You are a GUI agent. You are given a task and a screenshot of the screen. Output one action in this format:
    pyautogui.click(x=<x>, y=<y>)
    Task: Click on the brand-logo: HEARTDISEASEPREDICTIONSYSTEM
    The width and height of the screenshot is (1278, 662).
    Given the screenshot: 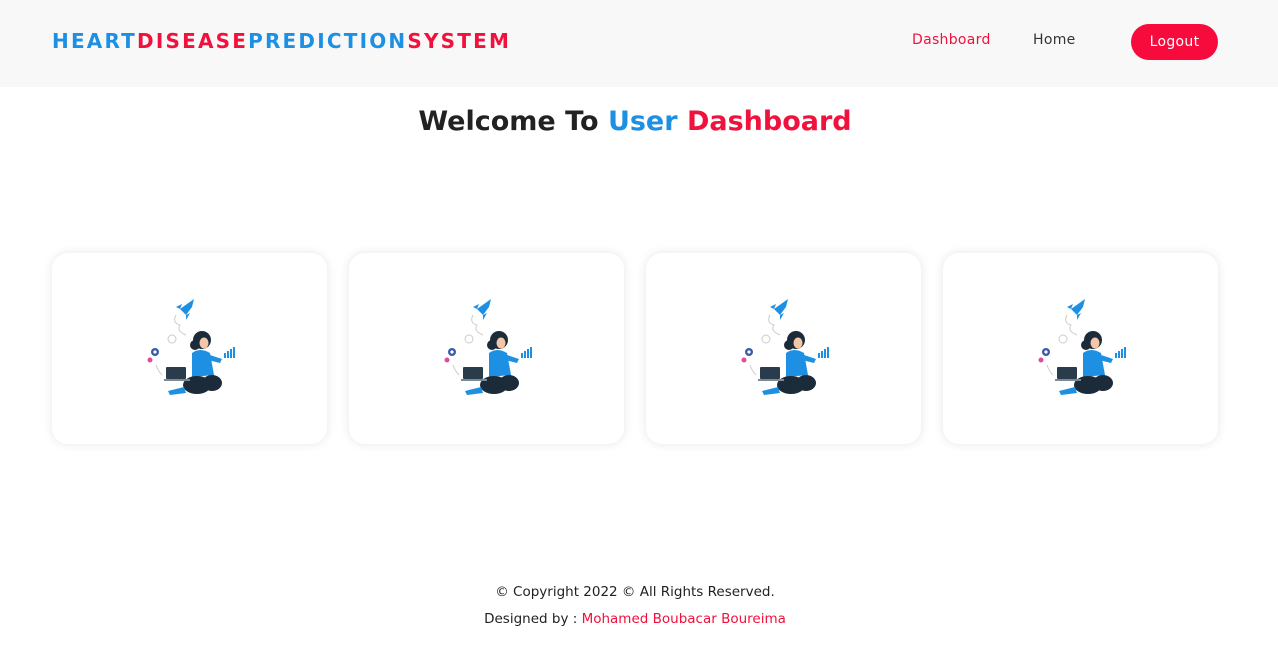 What is the action you would take?
    pyautogui.click(x=281, y=41)
    